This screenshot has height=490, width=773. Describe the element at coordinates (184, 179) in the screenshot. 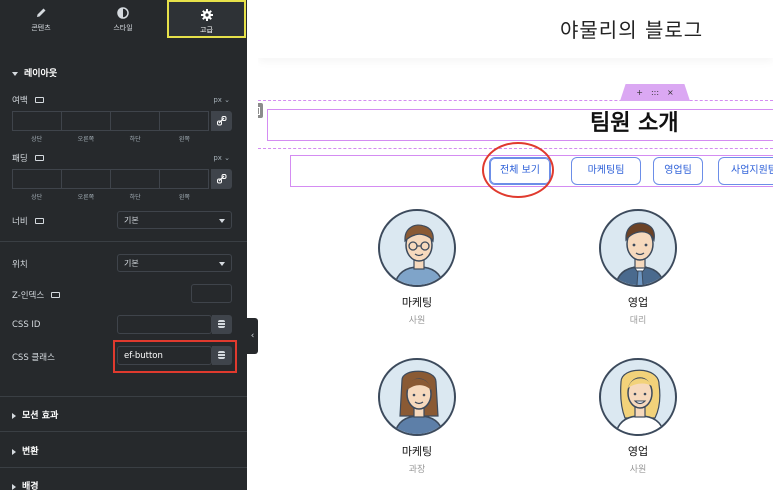

I see `padding-left-input` at that location.